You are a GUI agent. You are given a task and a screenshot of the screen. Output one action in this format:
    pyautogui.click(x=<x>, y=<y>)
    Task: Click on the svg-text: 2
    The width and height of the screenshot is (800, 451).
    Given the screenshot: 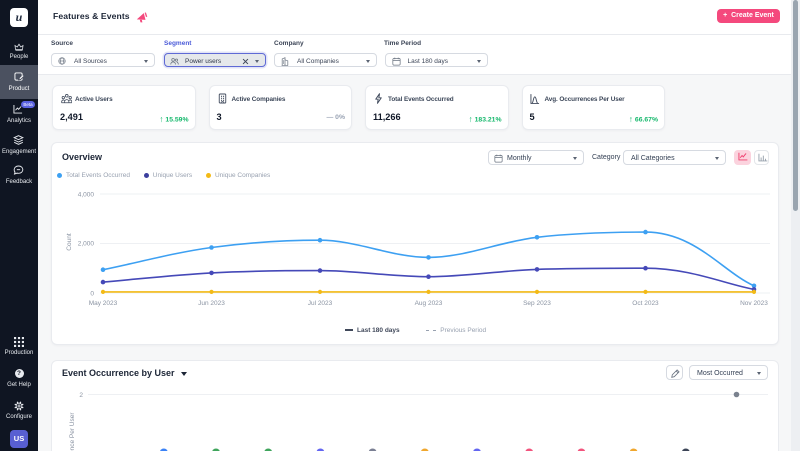 What is the action you would take?
    pyautogui.click(x=81, y=395)
    